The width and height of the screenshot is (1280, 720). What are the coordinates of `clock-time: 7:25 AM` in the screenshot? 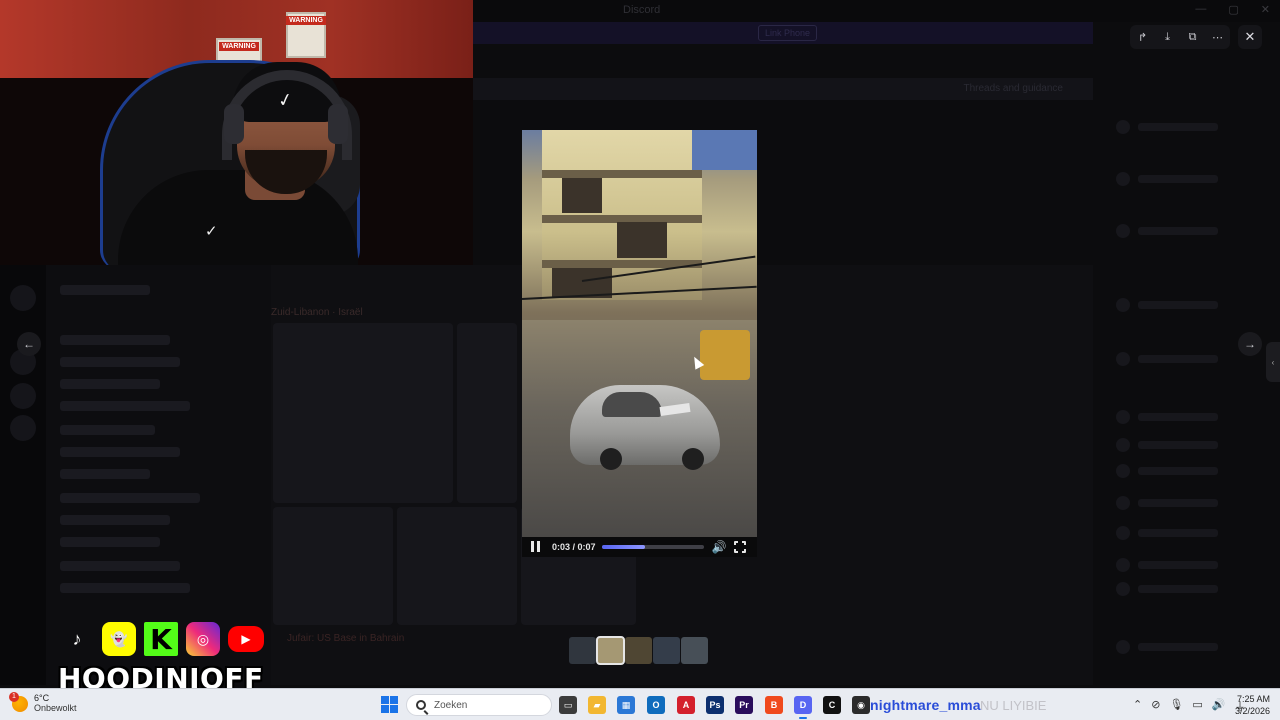 It's located at (1253, 699).